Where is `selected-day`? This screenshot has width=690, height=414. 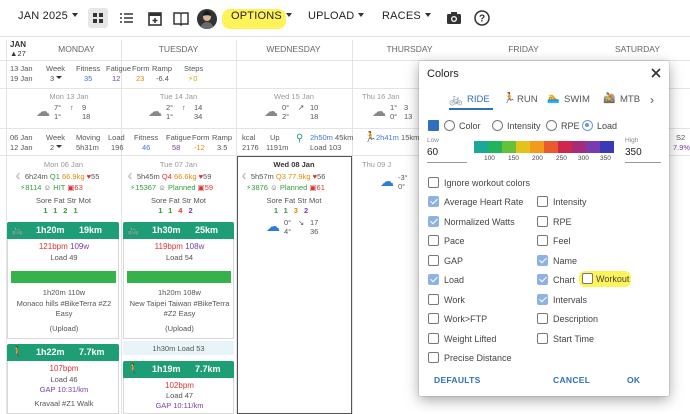 selected-day is located at coordinates (294, 285).